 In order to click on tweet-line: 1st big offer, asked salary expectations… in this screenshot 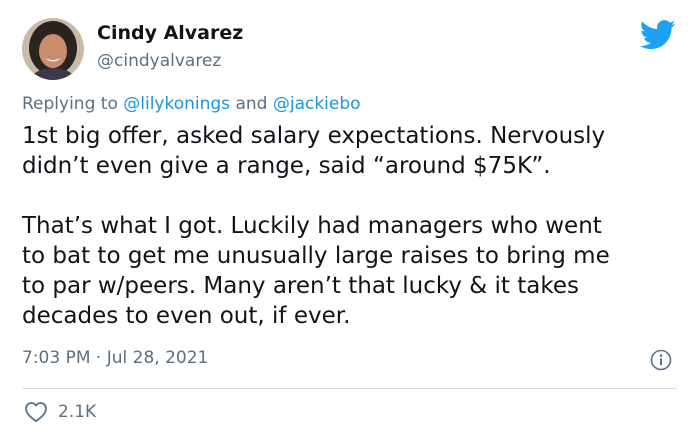, I will do `click(314, 136)`.